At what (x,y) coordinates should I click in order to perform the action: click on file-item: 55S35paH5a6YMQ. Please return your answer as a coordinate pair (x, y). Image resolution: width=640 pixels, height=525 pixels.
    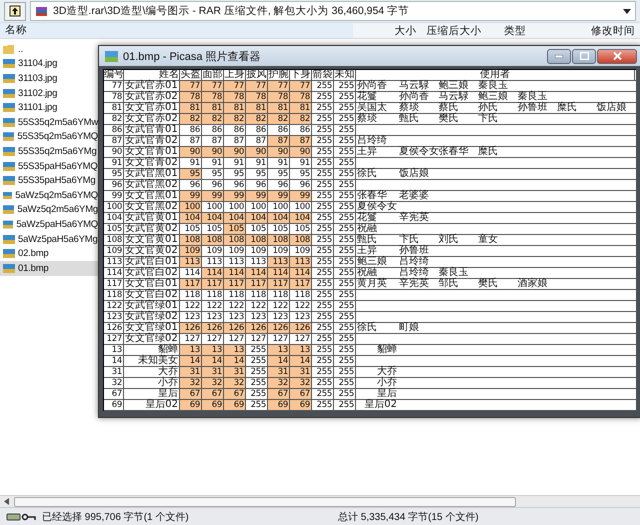
    Looking at the image, I should click on (49, 166).